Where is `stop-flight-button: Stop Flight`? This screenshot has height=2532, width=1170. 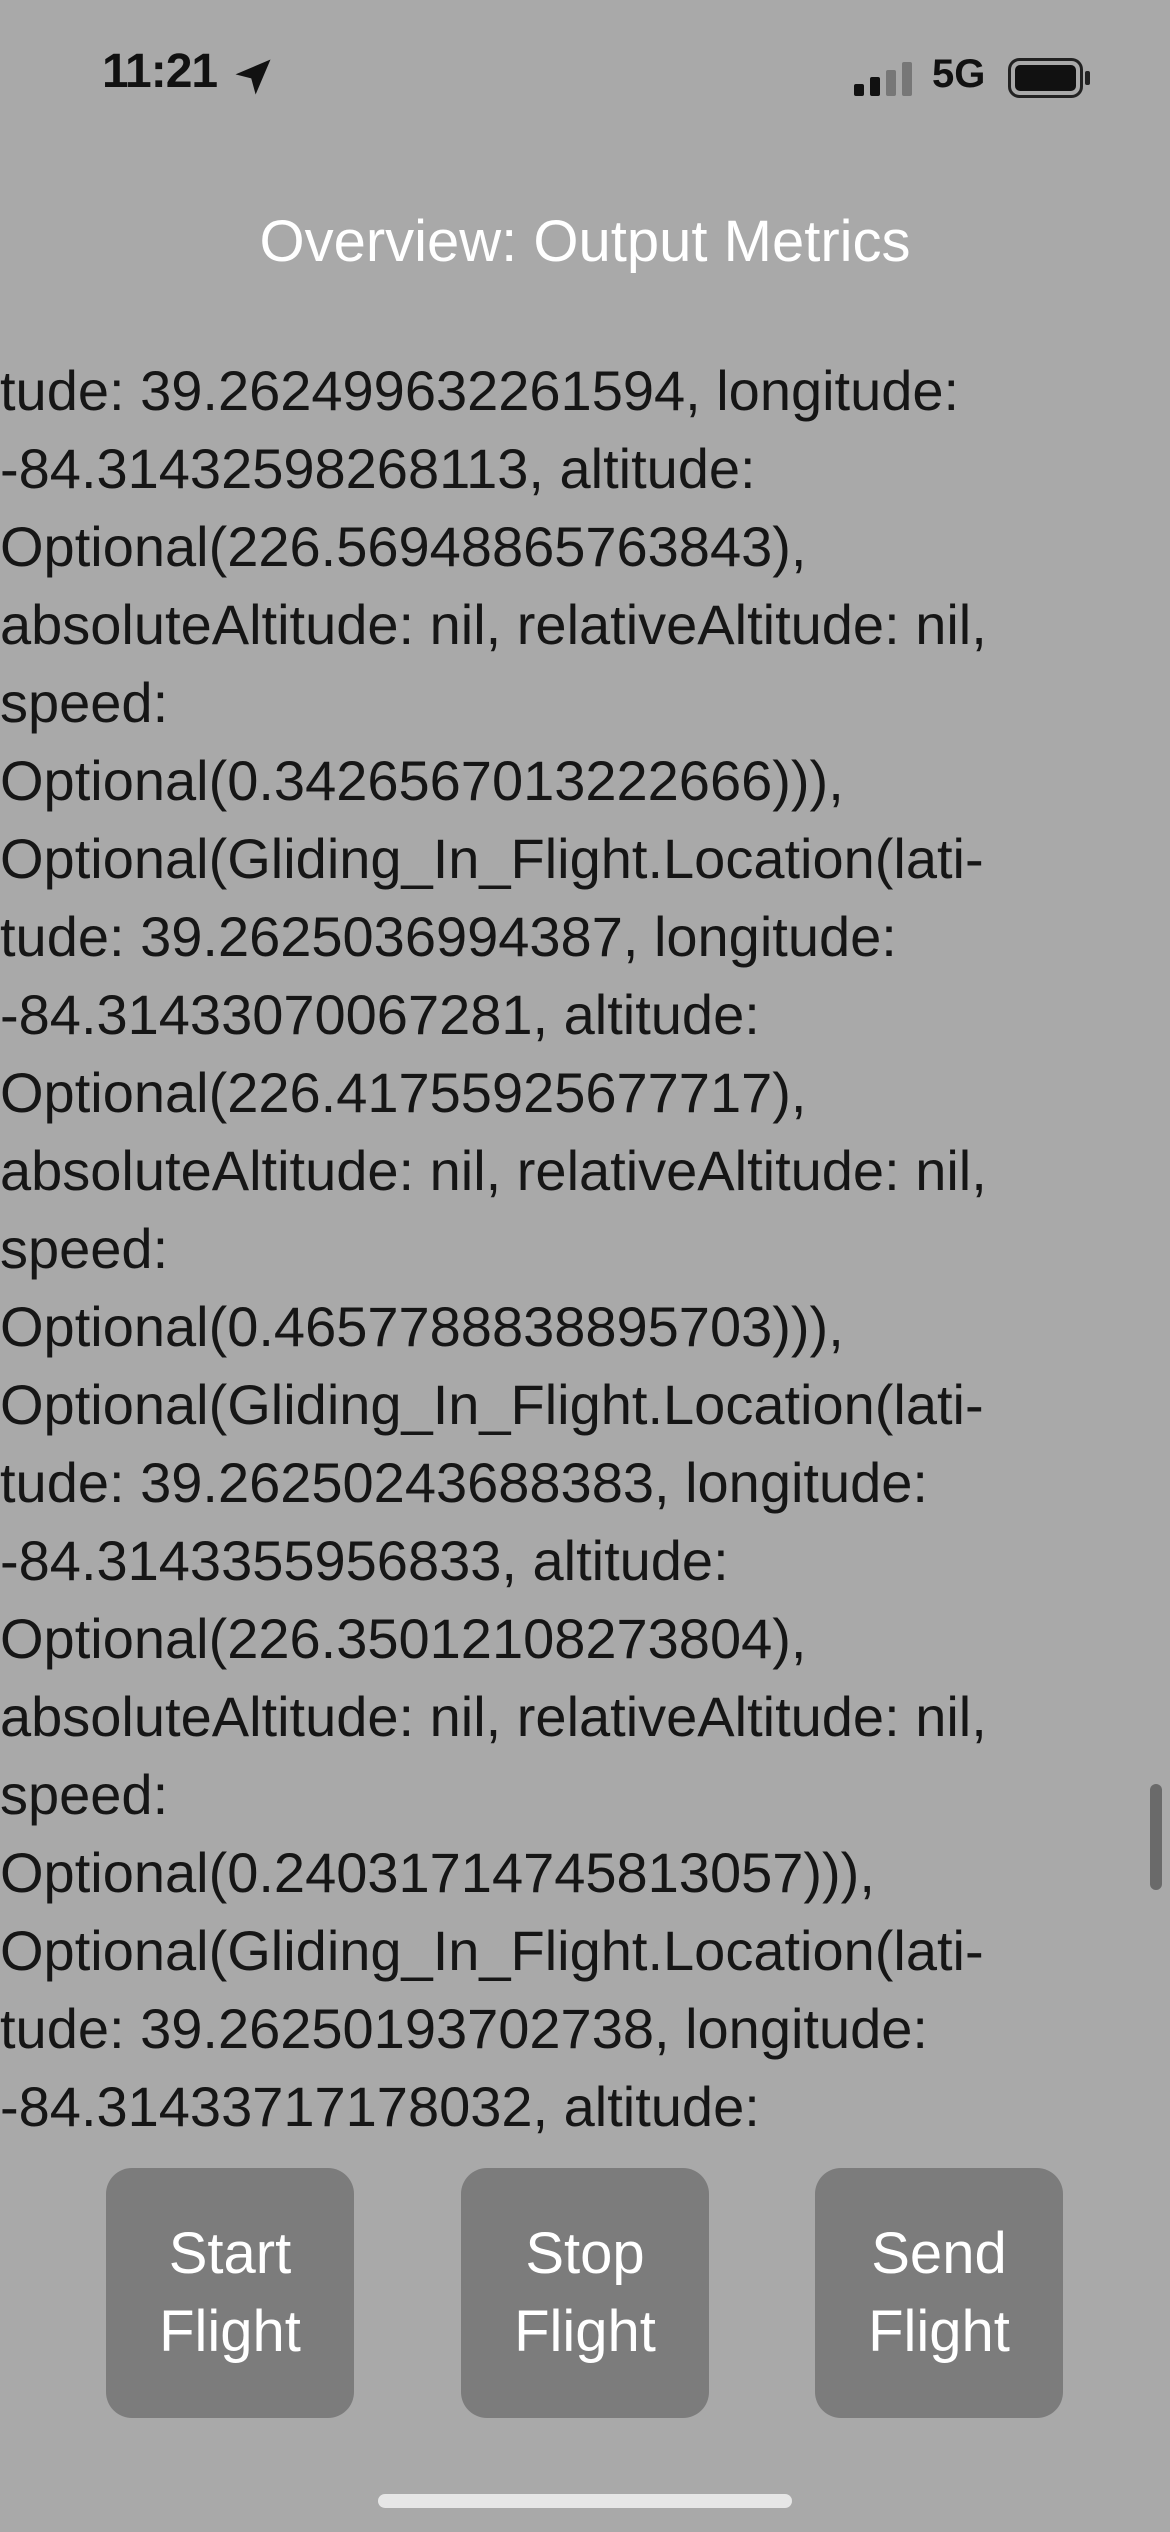 stop-flight-button: Stop Flight is located at coordinates (585, 2293).